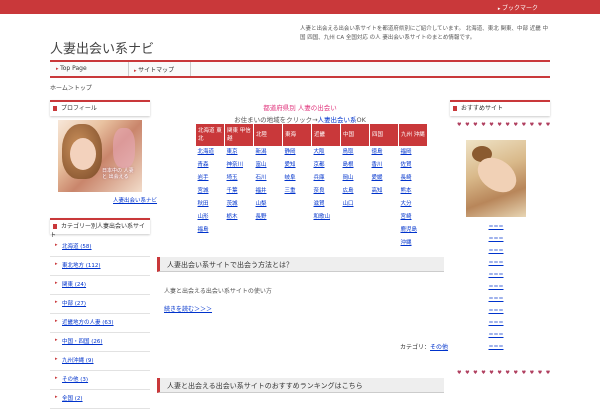  Describe the element at coordinates (239, 135) in the screenshot. I see `region-header: 関東 甲信越` at that location.